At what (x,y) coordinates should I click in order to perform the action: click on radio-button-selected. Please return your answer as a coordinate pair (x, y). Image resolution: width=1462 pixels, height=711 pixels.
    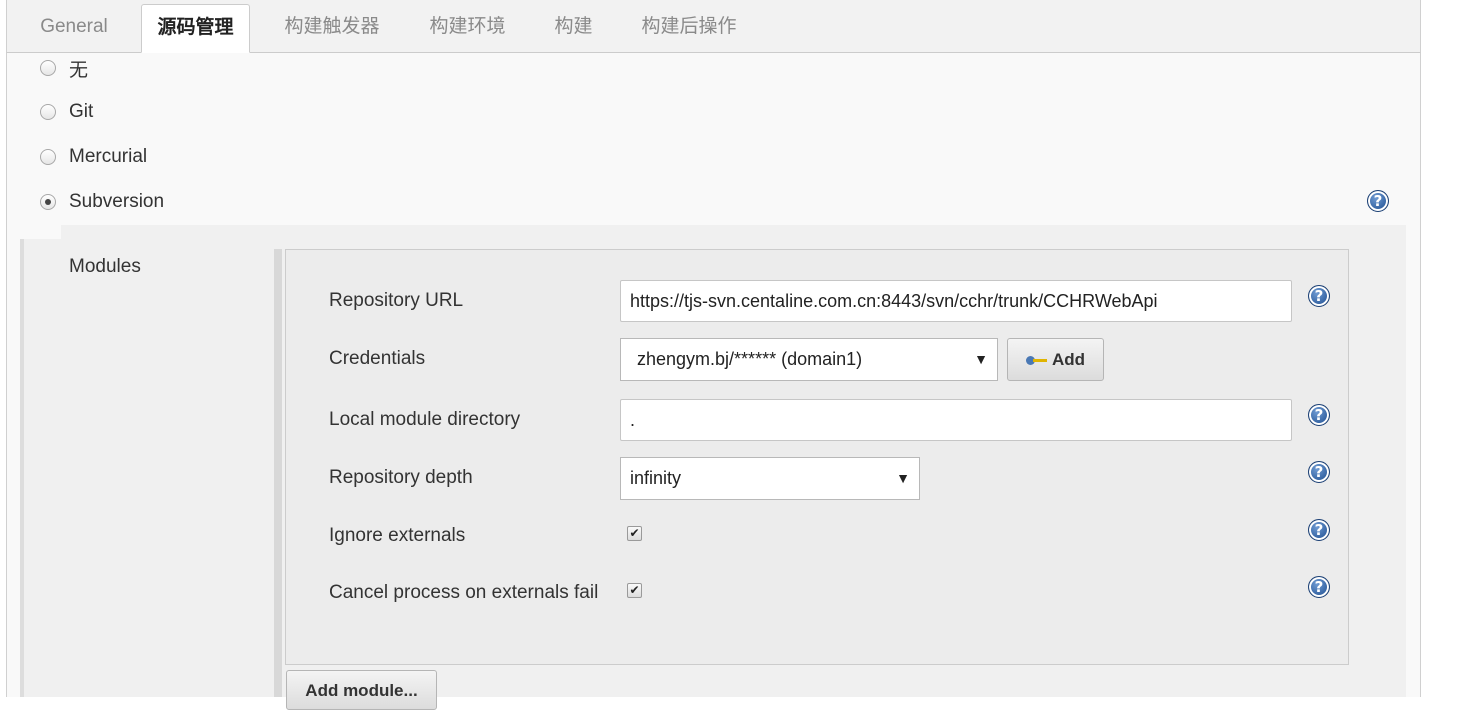
    Looking at the image, I should click on (48, 202).